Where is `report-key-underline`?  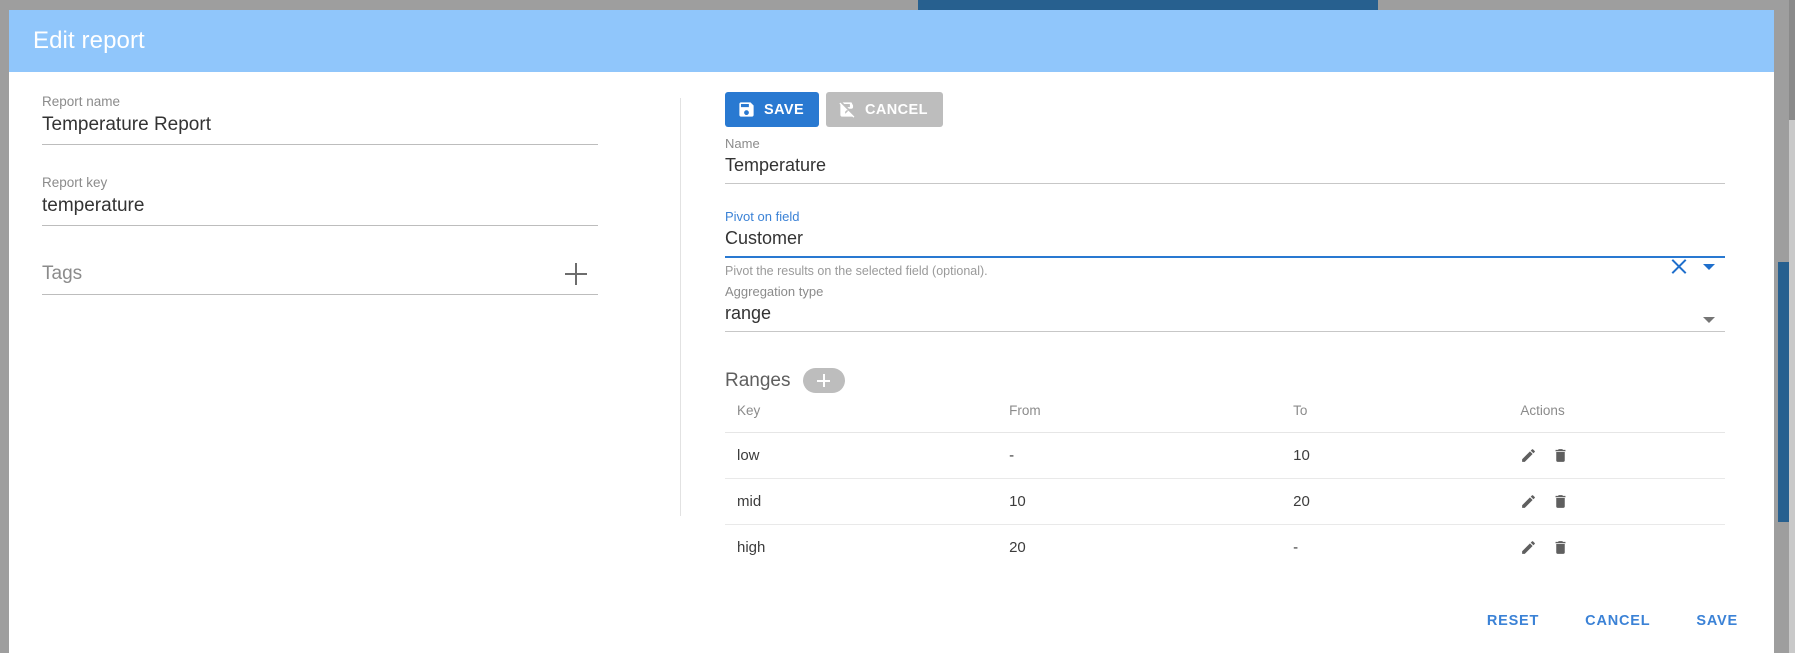
report-key-underline is located at coordinates (320, 225).